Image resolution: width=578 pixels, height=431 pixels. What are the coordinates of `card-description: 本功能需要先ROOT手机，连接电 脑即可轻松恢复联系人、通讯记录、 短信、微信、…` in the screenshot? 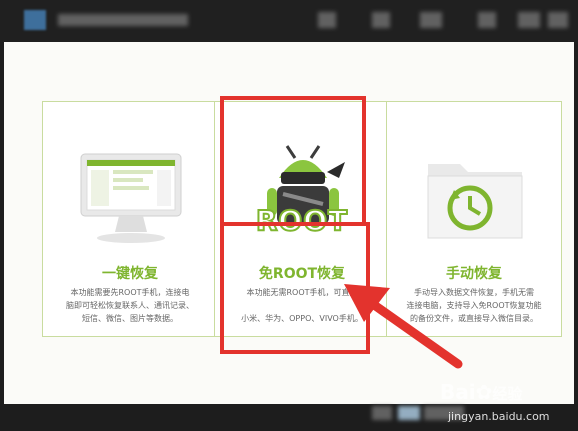 It's located at (130, 305).